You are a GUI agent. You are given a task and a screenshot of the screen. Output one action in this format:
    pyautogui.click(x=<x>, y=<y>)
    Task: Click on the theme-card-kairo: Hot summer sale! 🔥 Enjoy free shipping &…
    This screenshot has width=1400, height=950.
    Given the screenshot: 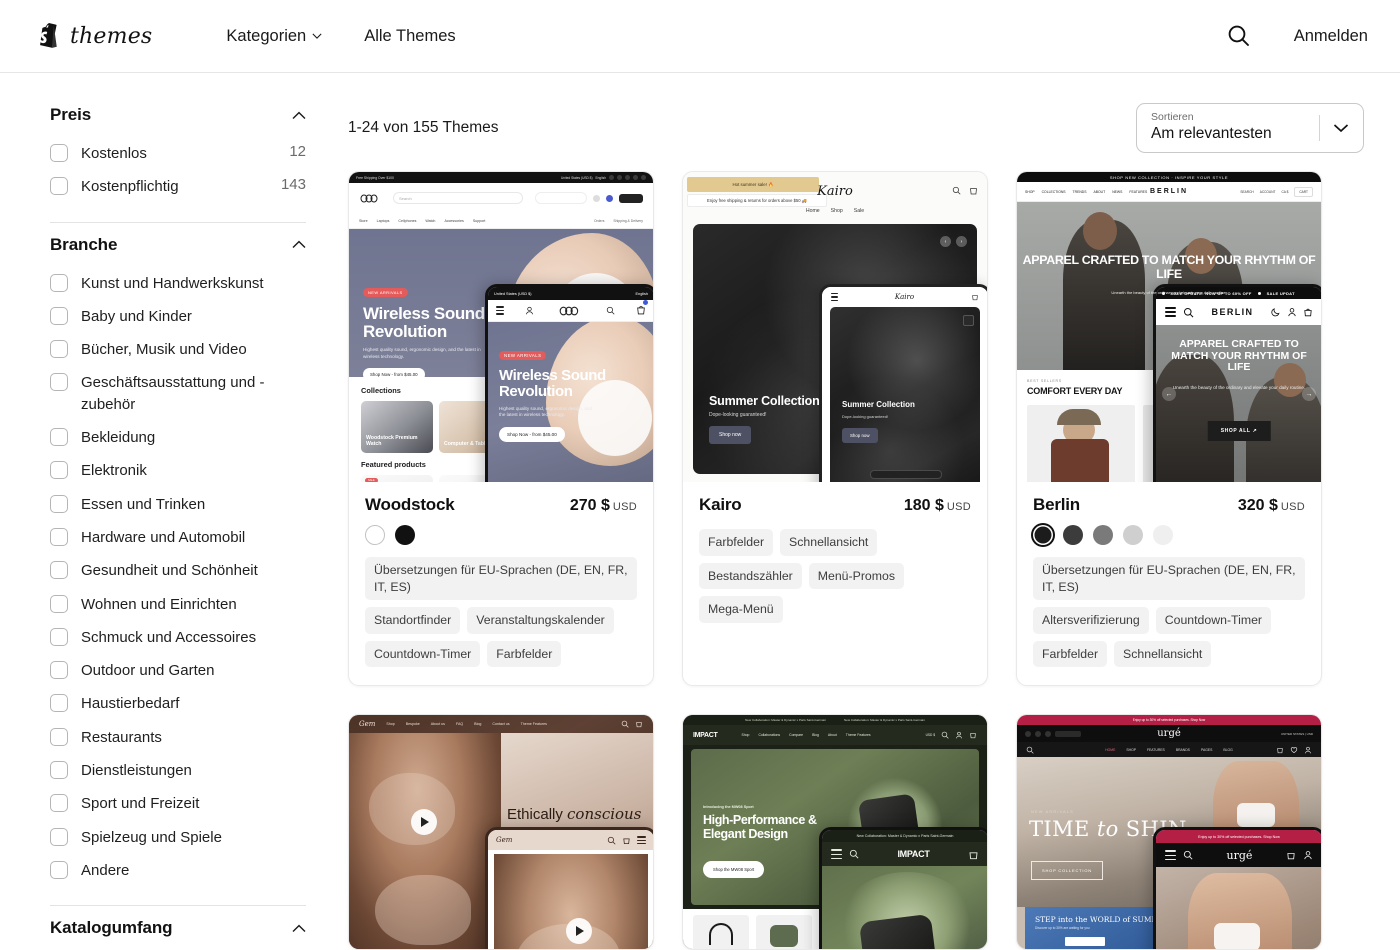 What is the action you would take?
    pyautogui.click(x=835, y=429)
    